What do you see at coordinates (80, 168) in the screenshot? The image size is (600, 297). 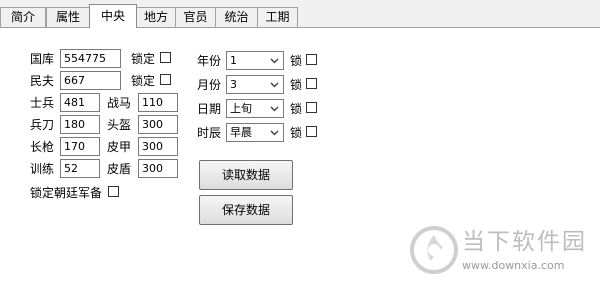 I see `training-input` at bounding box center [80, 168].